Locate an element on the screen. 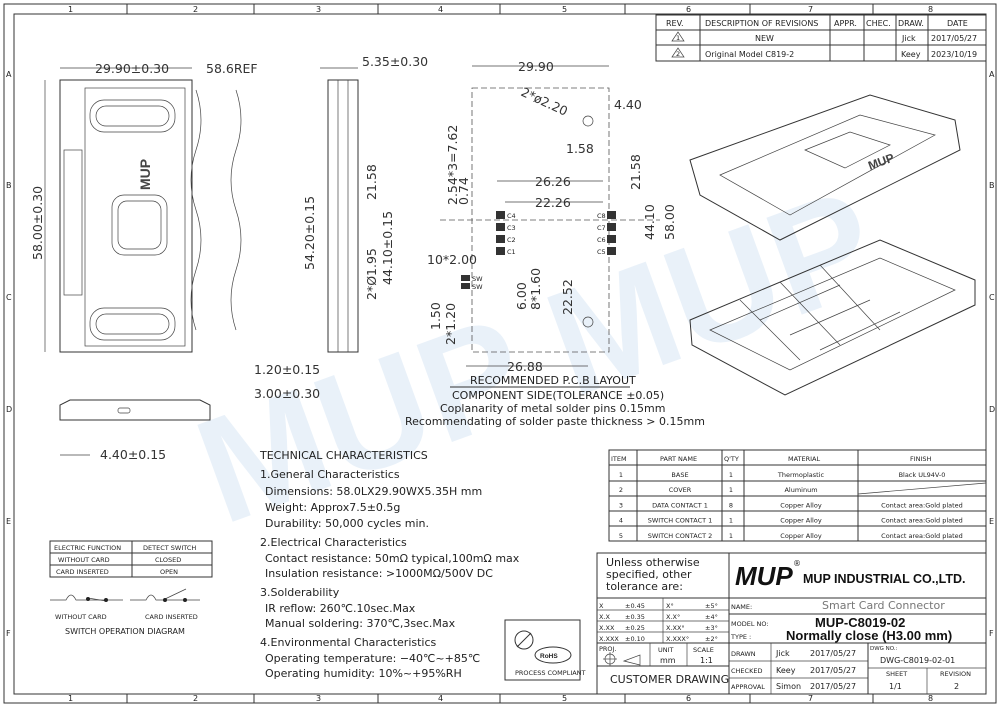 This screenshot has width=1000, height=707. row-e: E is located at coordinates (8, 521).